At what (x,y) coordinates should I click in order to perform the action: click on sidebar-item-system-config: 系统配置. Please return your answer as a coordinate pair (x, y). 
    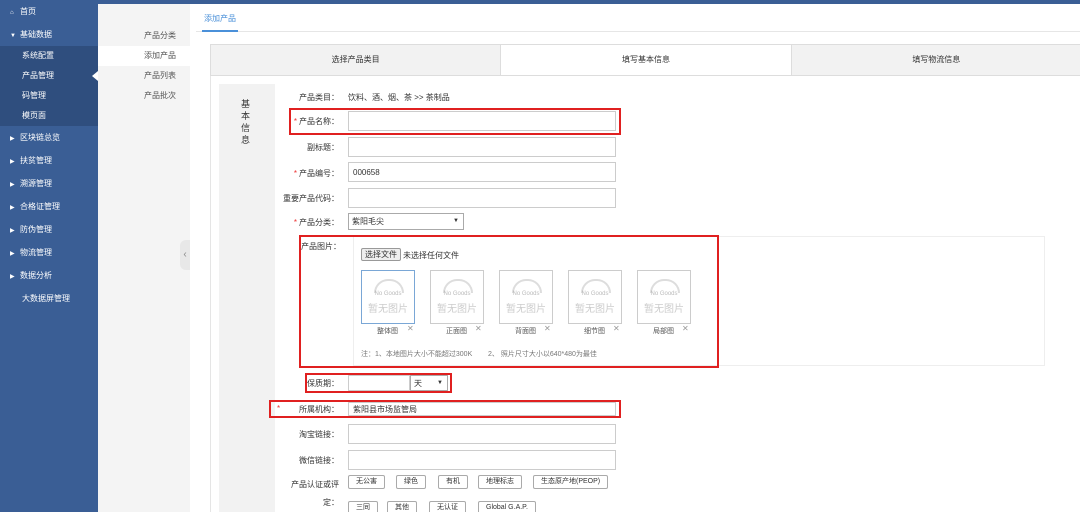
    Looking at the image, I should click on (49, 56).